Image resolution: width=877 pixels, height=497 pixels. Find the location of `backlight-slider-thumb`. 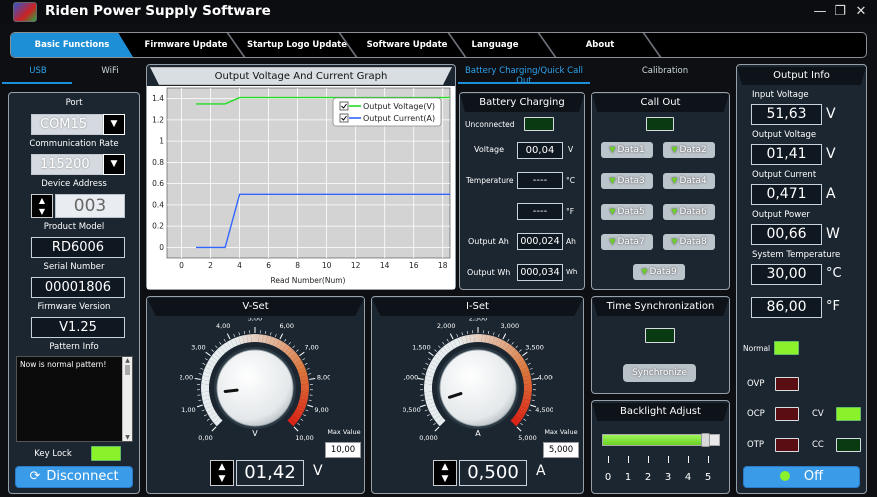

backlight-slider-thumb is located at coordinates (705, 440).